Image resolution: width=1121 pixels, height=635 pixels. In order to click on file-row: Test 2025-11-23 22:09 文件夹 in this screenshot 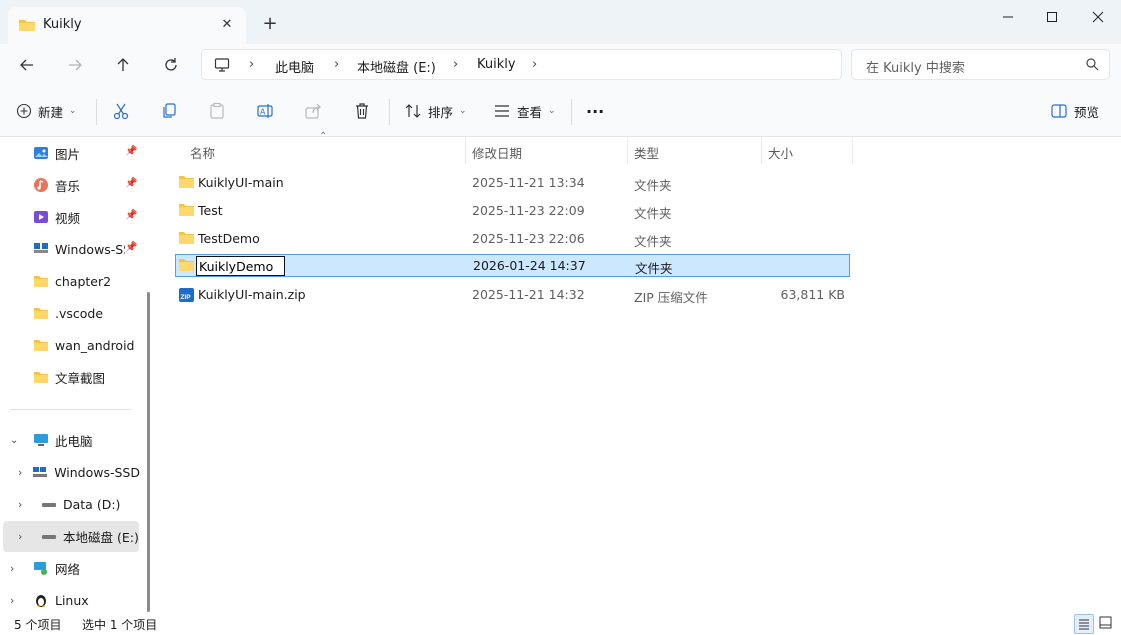, I will do `click(512, 210)`.